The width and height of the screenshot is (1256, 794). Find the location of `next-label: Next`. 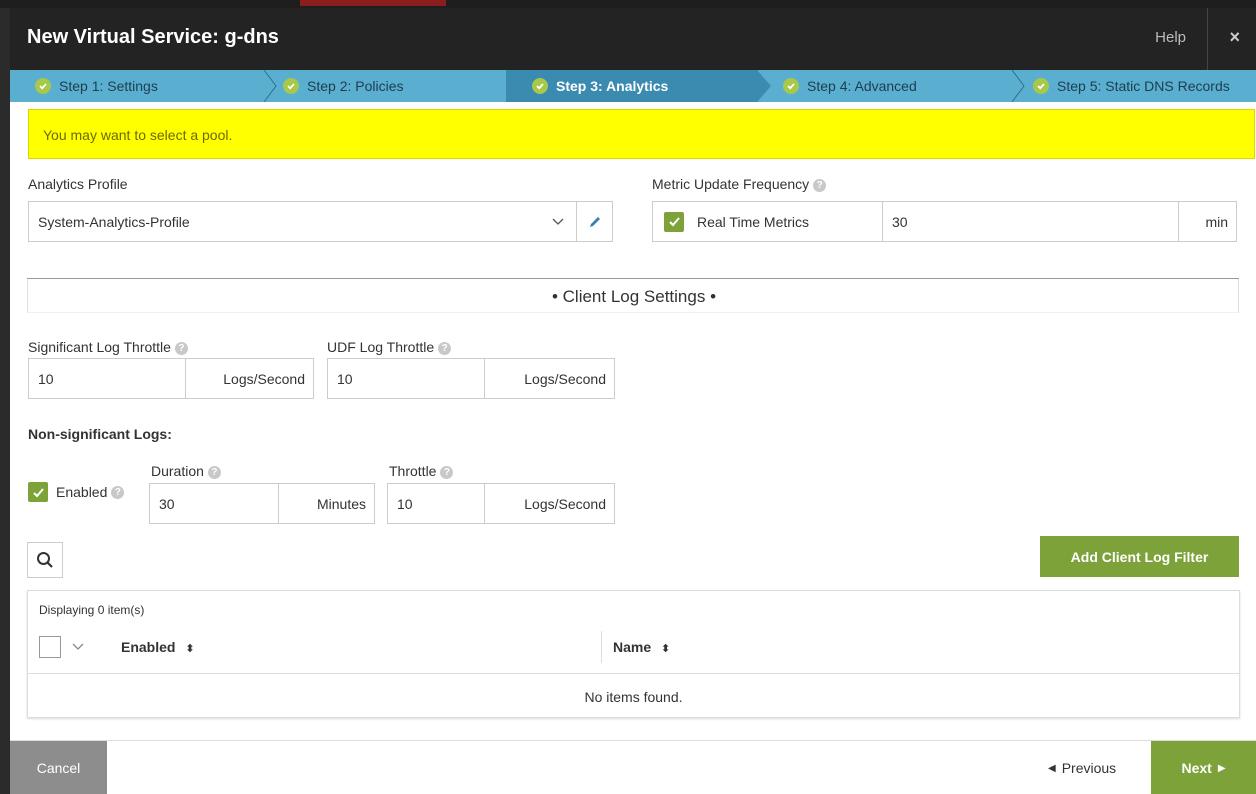

next-label: Next is located at coordinates (1196, 768).